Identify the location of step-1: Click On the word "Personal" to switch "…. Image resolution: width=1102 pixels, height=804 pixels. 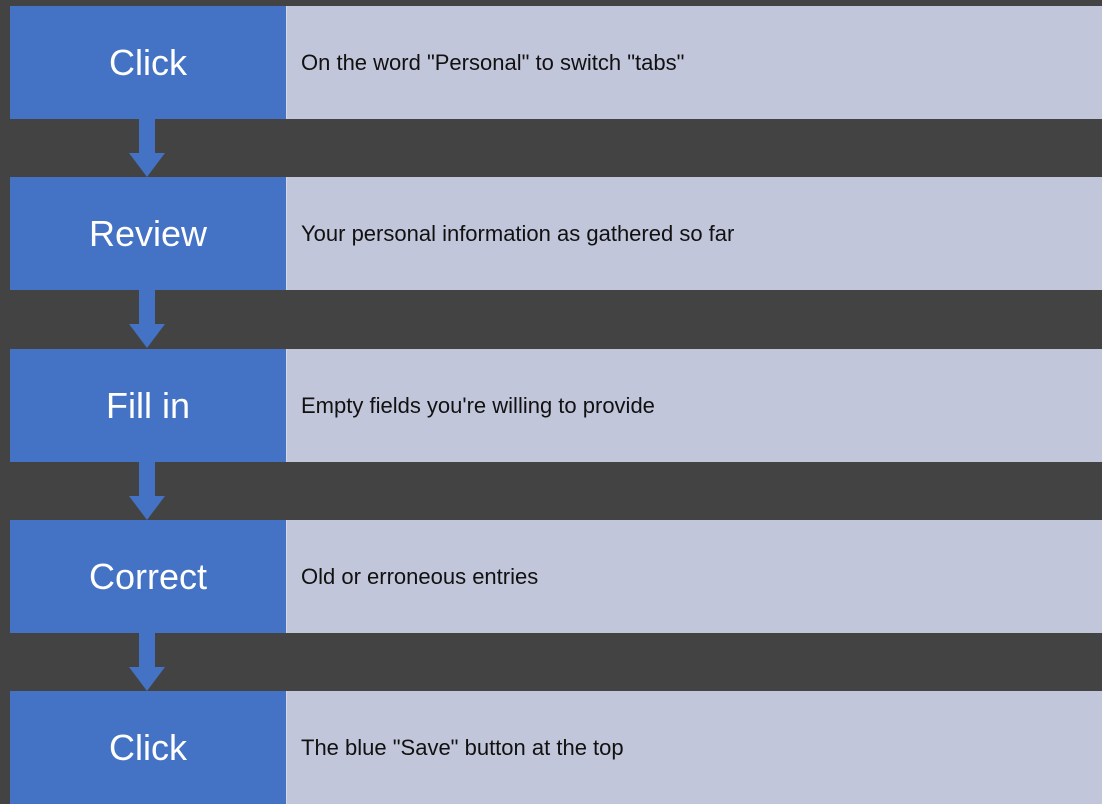
(556, 62).